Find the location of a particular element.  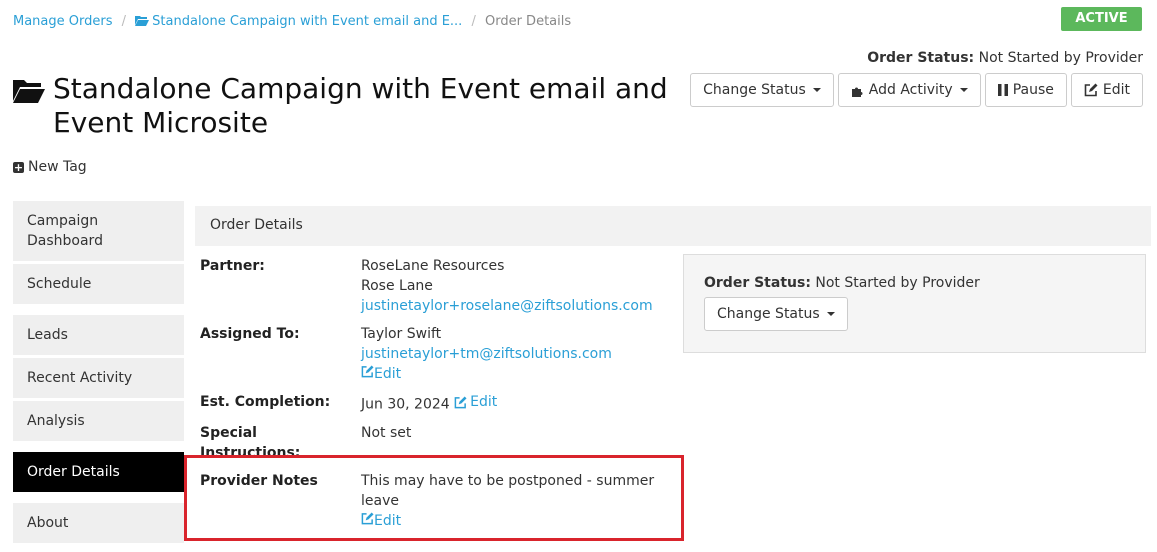

breadcrumb-manage-orders: Manage Orders is located at coordinates (63, 21).